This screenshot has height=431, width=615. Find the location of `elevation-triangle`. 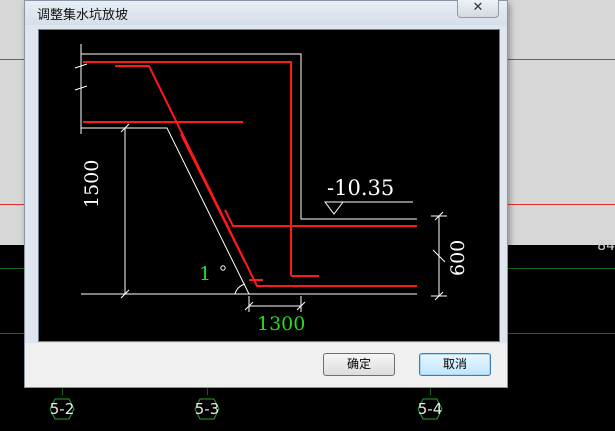

elevation-triangle is located at coordinates (334, 208).